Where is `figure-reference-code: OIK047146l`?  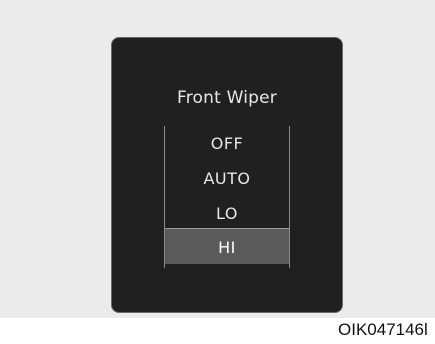
figure-reference-code: OIK047146l is located at coordinates (383, 329).